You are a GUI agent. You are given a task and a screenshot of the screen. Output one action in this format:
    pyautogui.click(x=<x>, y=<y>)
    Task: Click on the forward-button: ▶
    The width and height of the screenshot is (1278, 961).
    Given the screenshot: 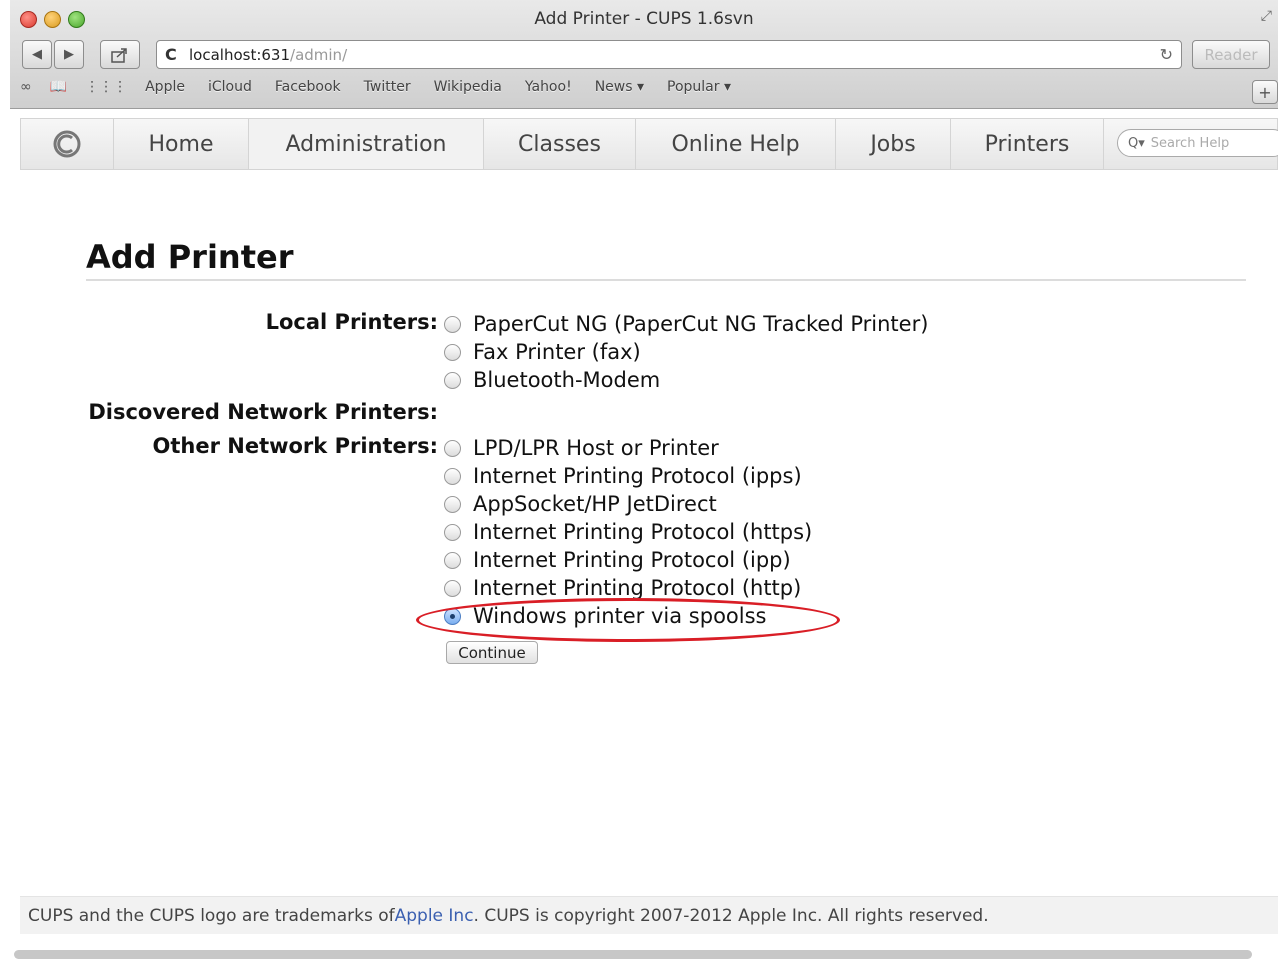 What is the action you would take?
    pyautogui.click(x=69, y=54)
    